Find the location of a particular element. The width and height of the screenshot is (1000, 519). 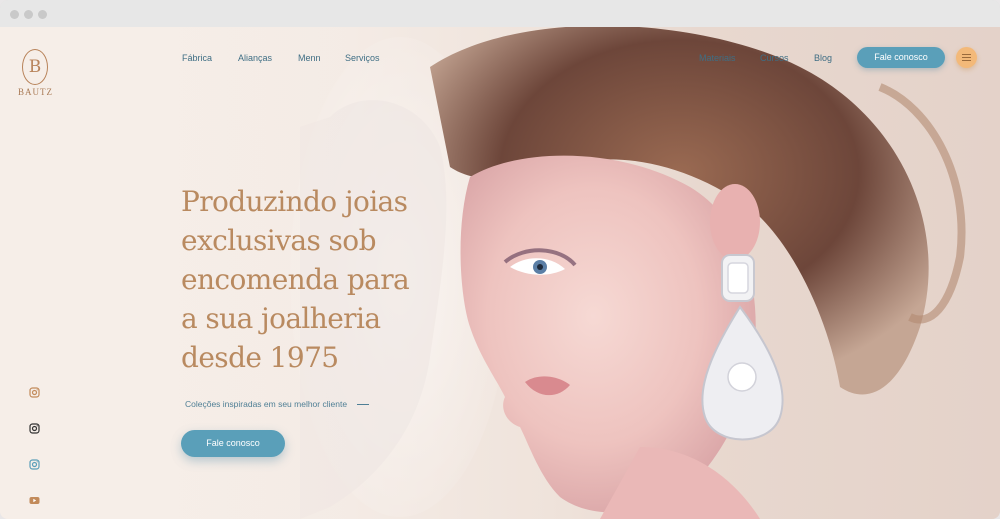

brand-logo: B BAUTZ is located at coordinates (35, 73).